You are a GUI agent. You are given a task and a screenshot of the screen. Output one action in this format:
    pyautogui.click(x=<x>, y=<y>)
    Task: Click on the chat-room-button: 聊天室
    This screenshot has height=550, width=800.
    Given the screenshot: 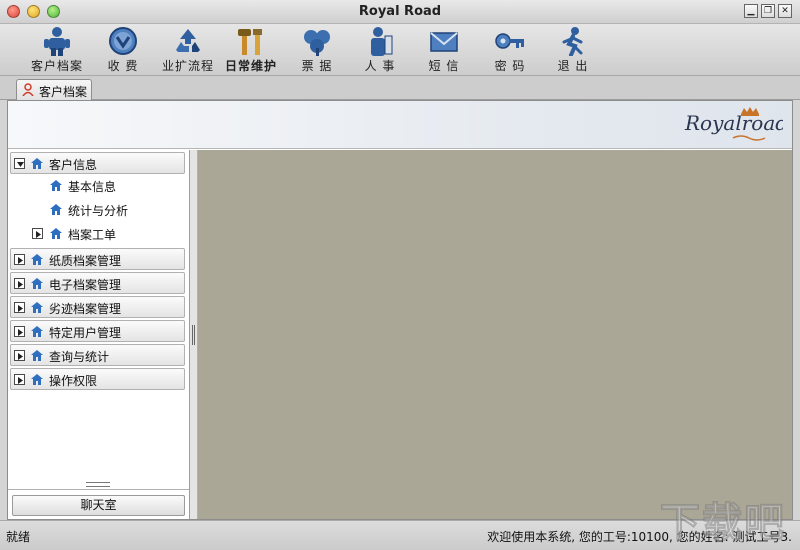 What is the action you would take?
    pyautogui.click(x=98, y=505)
    